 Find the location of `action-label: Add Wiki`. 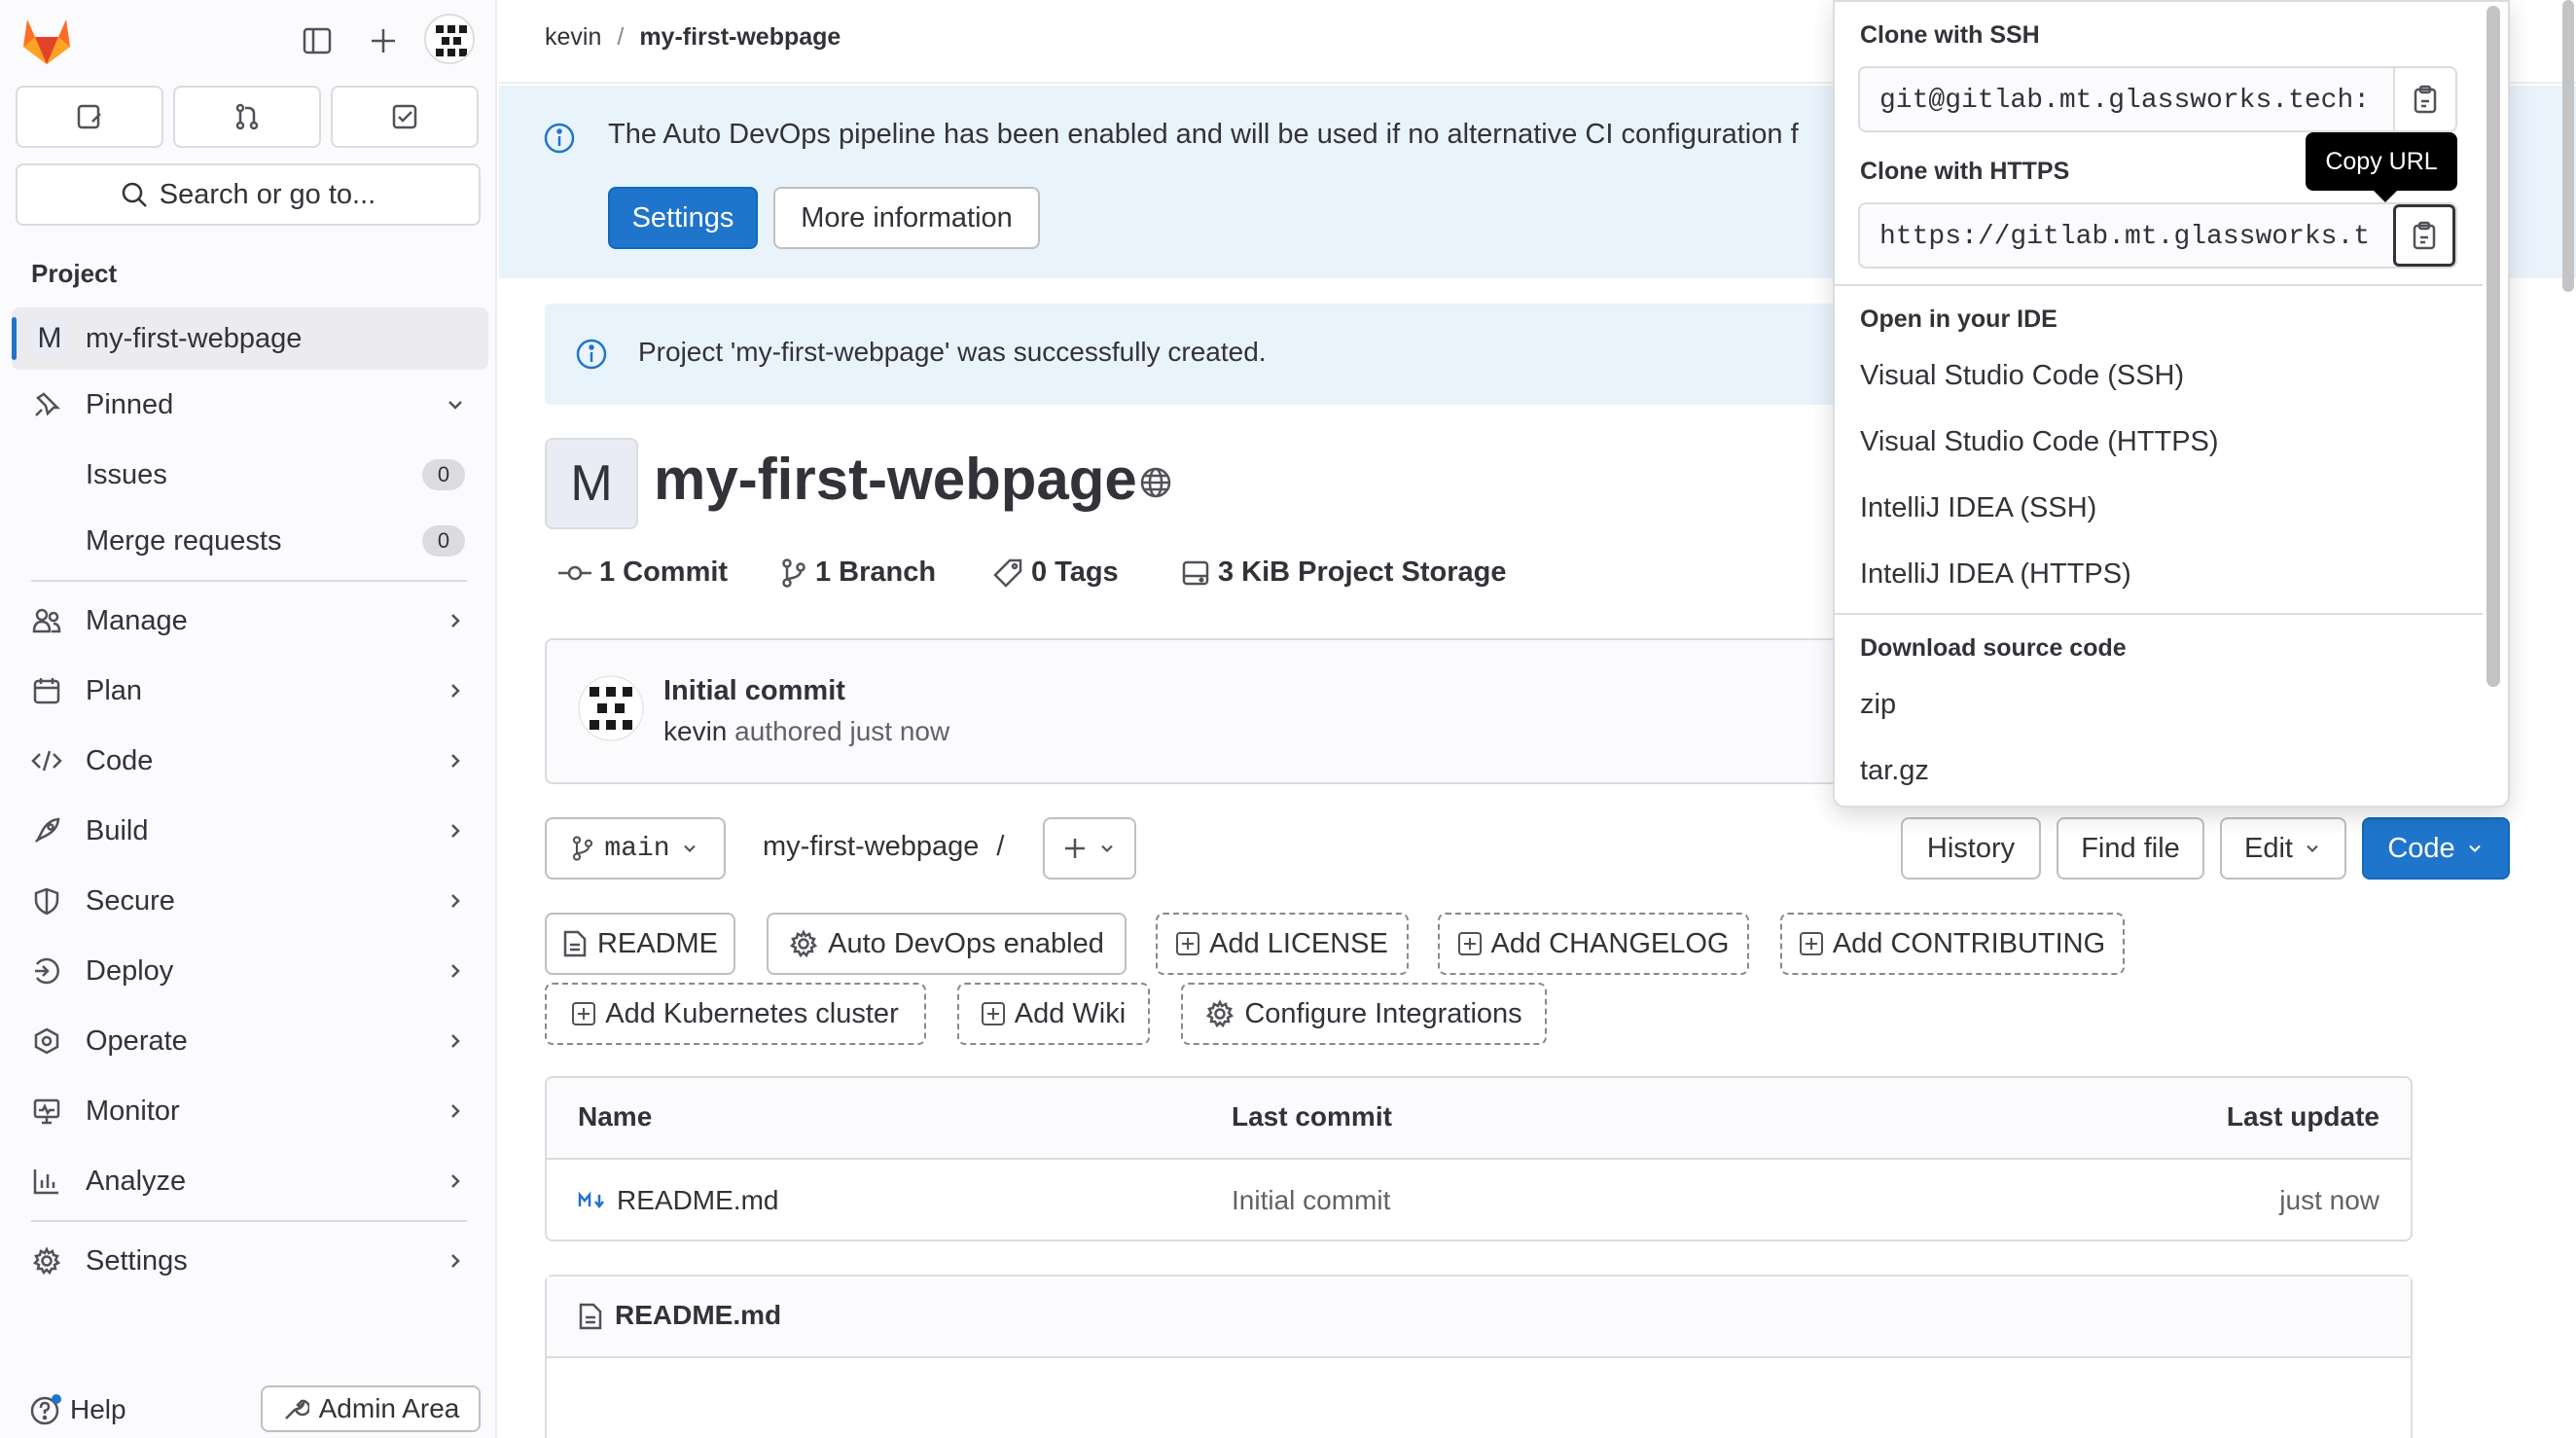

action-label: Add Wiki is located at coordinates (1070, 1013).